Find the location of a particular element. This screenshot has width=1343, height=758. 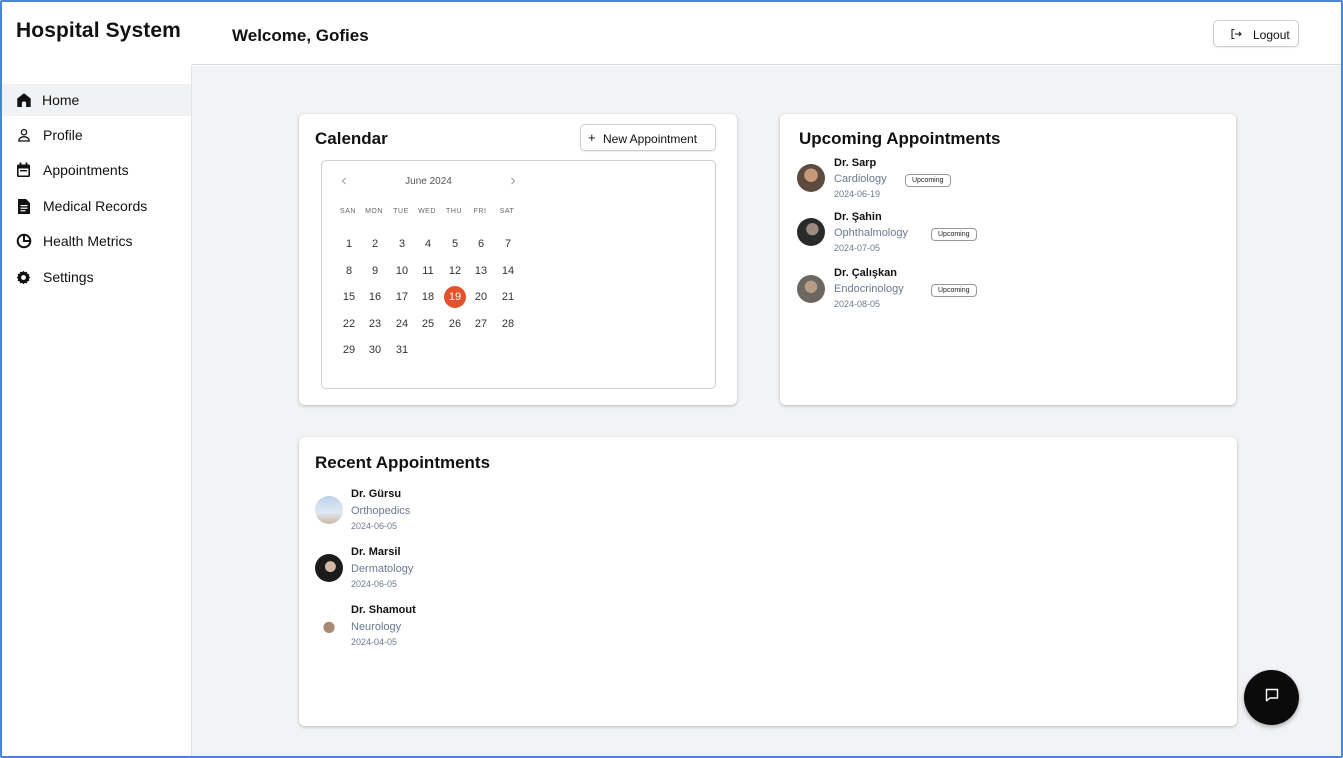

chat-button is located at coordinates (1271, 697).